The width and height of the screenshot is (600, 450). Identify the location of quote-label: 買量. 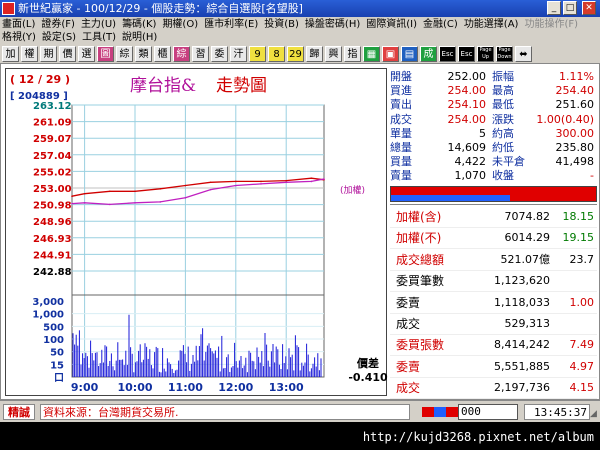
(401, 162).